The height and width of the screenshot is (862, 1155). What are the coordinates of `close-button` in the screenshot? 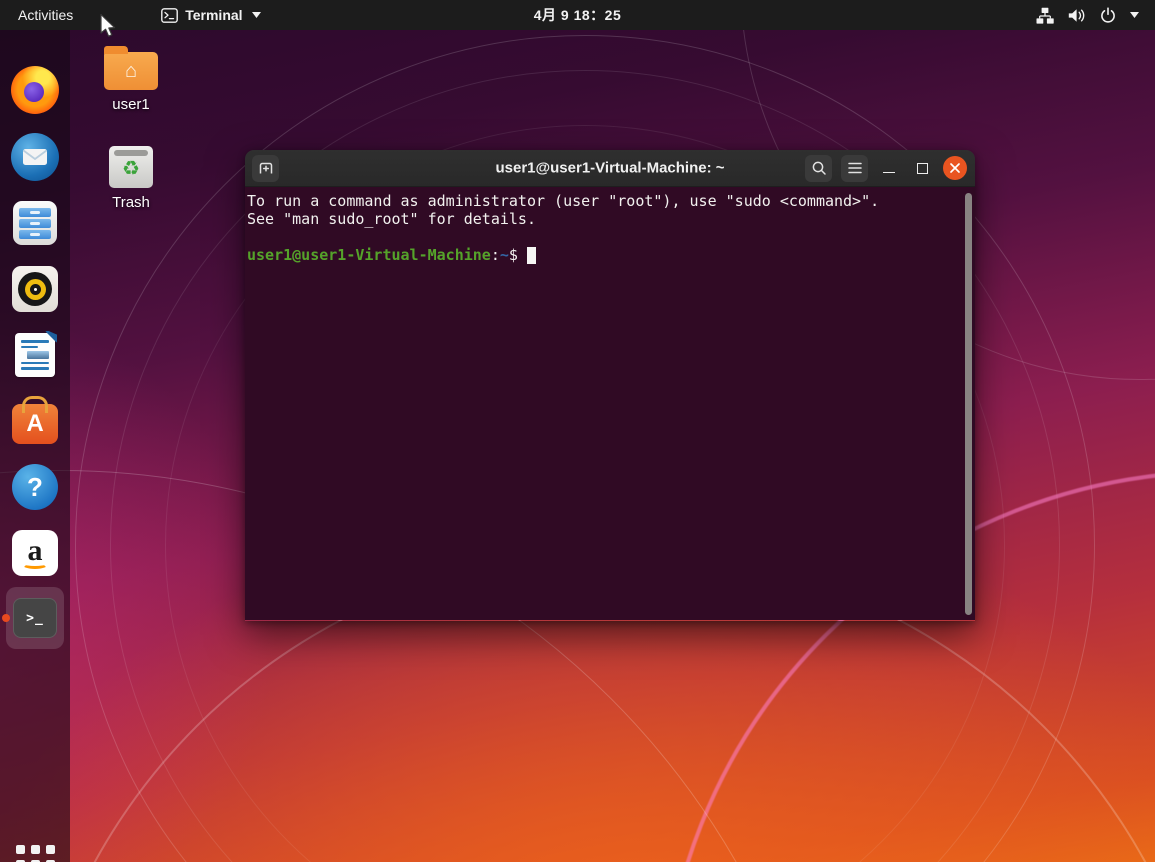 It's located at (955, 168).